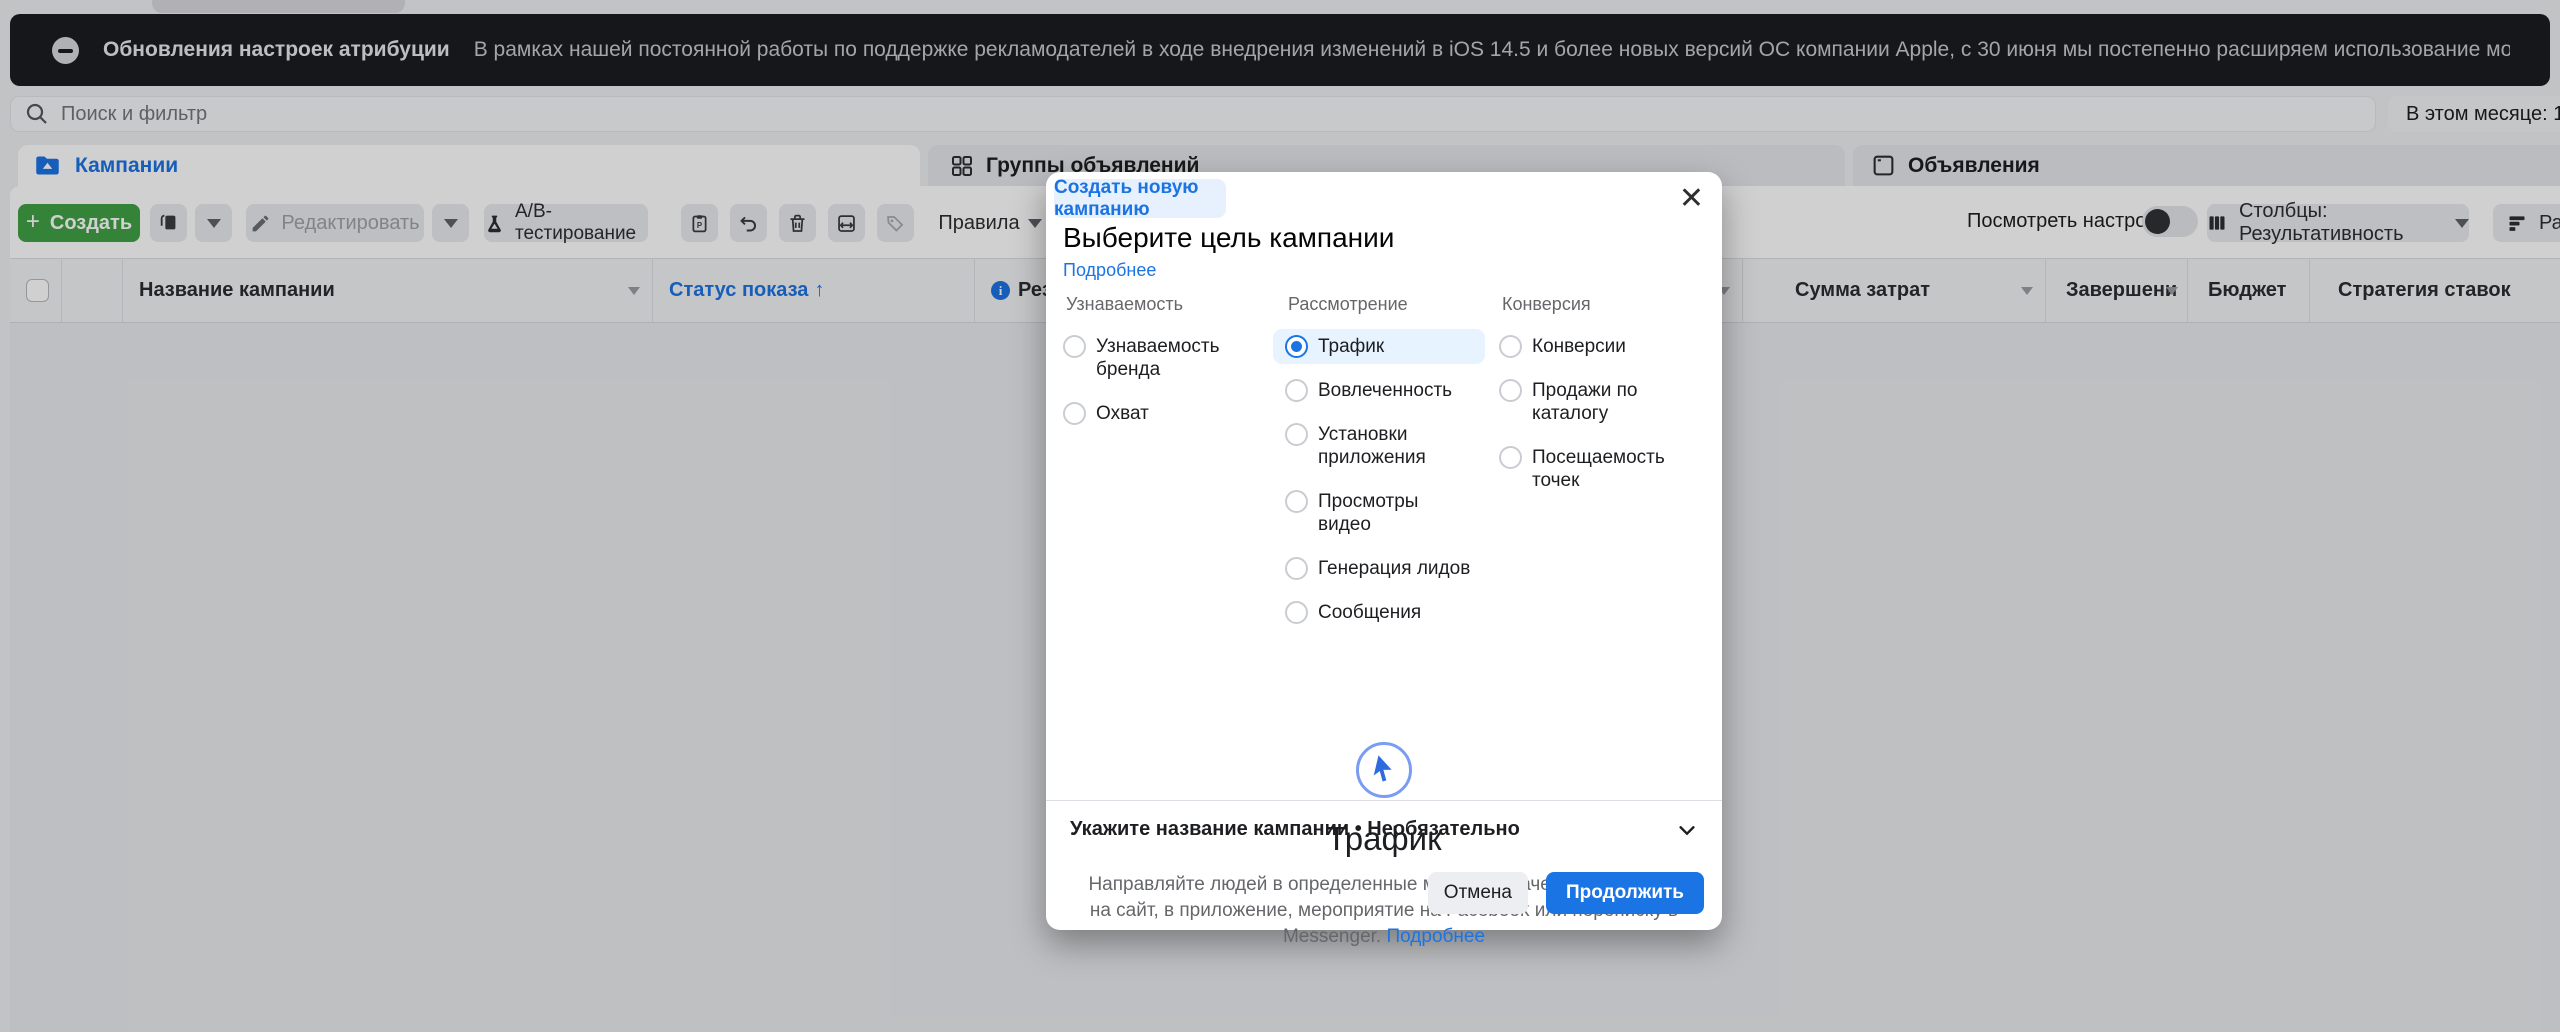 The image size is (2560, 1032). What do you see at coordinates (1687, 830) in the screenshot?
I see `chevron-down-icon` at bounding box center [1687, 830].